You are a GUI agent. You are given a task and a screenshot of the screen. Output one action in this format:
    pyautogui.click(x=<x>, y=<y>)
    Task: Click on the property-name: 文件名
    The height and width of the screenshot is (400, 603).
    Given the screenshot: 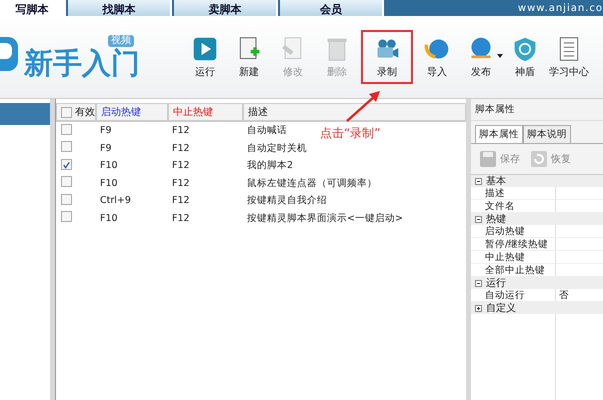 What is the action you would take?
    pyautogui.click(x=520, y=206)
    